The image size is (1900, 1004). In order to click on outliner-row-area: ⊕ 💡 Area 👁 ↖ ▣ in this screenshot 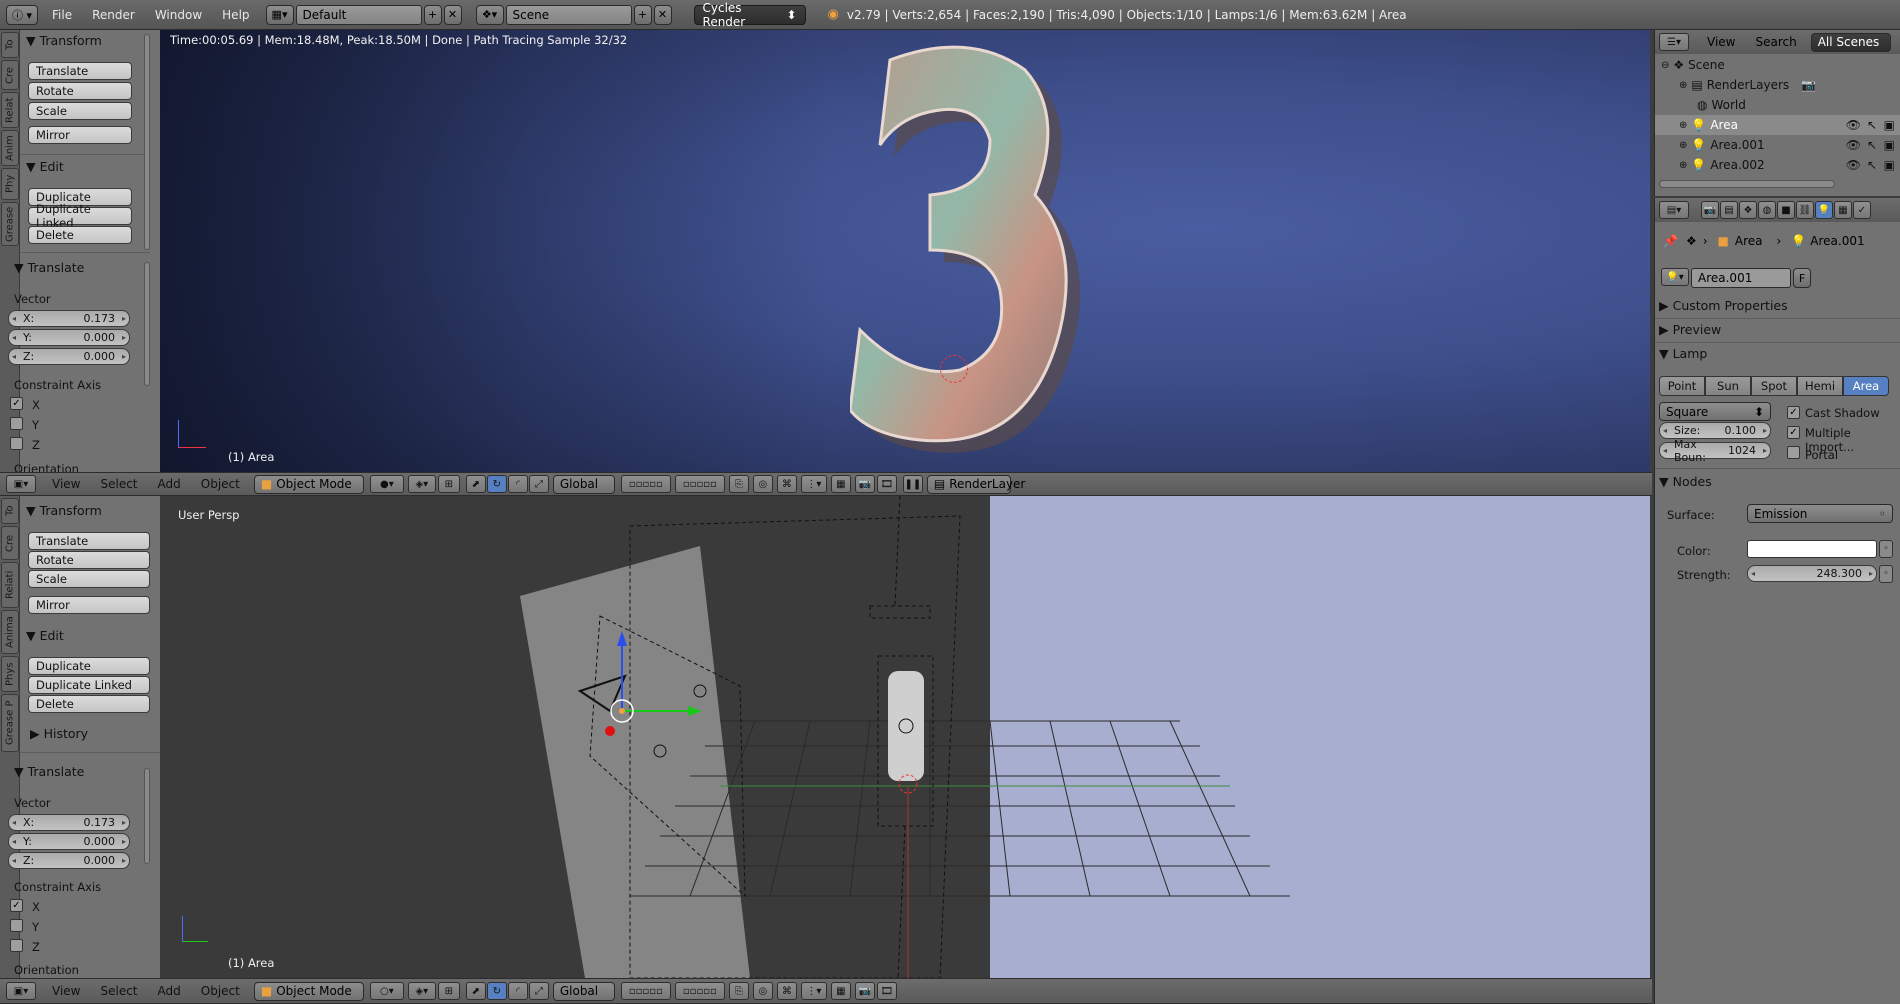, I will do `click(1777, 125)`.